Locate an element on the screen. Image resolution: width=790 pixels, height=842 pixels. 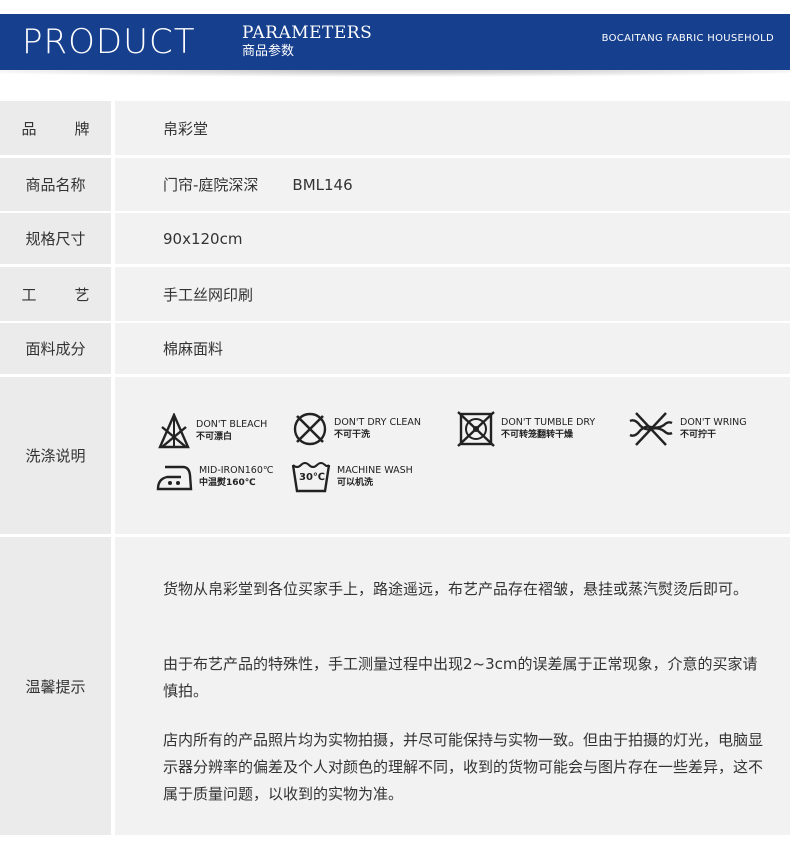
param-label: 商品名称 is located at coordinates (55, 184).